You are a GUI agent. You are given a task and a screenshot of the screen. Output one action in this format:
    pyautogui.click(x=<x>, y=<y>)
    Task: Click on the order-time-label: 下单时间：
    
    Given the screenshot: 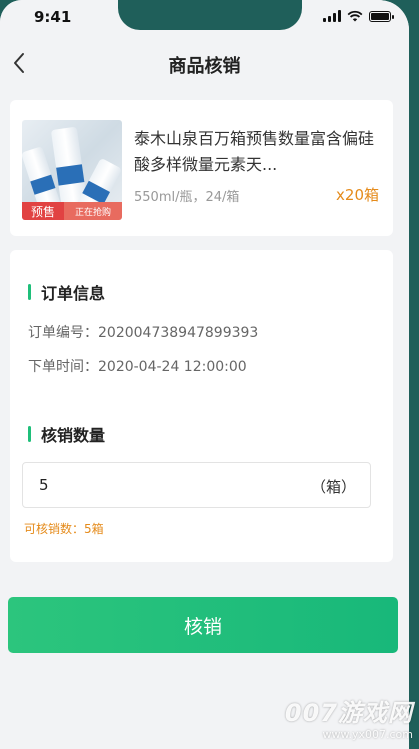 What is the action you would take?
    pyautogui.click(x=63, y=367)
    